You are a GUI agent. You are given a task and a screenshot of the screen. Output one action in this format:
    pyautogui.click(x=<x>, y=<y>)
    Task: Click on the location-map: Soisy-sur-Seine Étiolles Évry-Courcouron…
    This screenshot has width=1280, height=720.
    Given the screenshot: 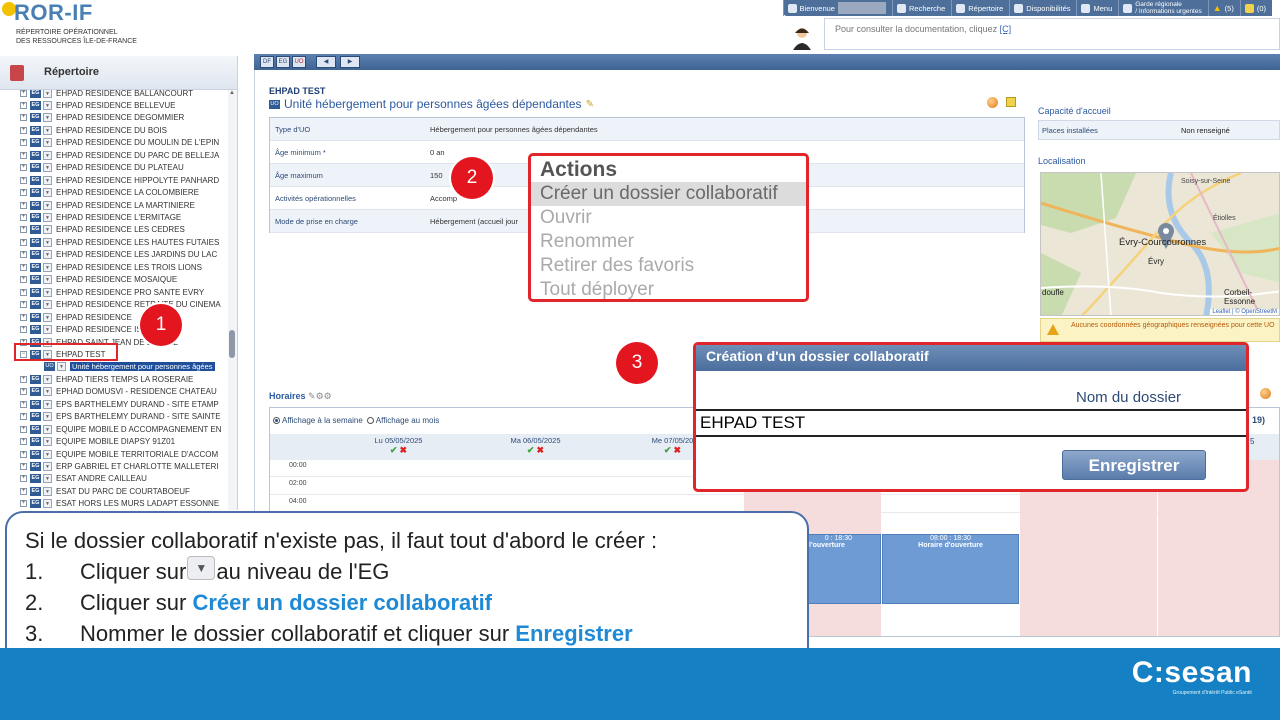 What is the action you would take?
    pyautogui.click(x=1160, y=244)
    